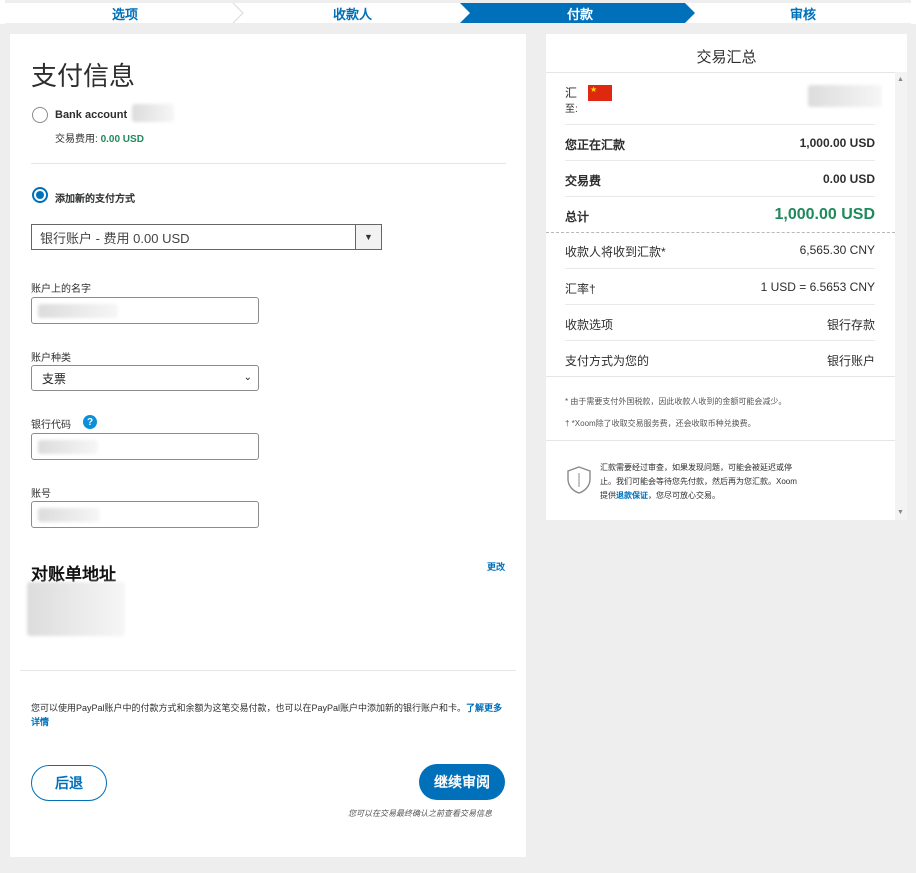 Image resolution: width=916 pixels, height=873 pixels. I want to click on summary-row-label: 支付方式为您的, so click(607, 361).